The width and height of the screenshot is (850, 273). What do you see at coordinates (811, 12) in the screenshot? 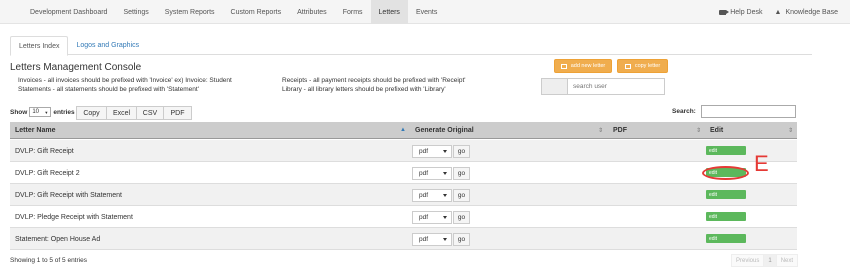
I see `knowledge-base-label: Knowledge Base` at bounding box center [811, 12].